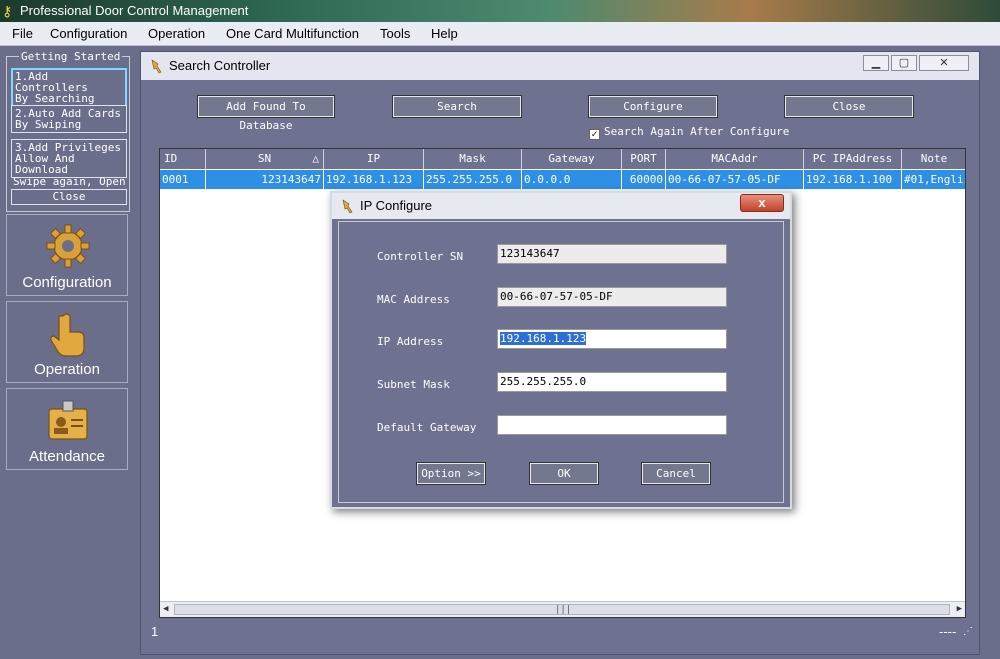  Describe the element at coordinates (427, 427) in the screenshot. I see `default-gateway-label: Default Gateway` at that location.